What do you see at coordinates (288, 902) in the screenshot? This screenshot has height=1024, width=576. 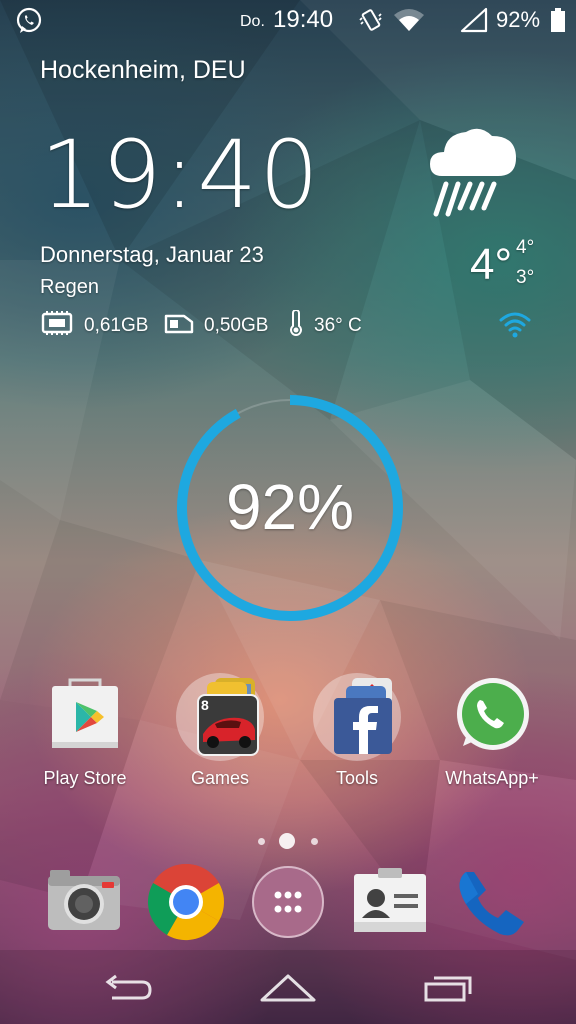 I see `app-drawer-icon` at bounding box center [288, 902].